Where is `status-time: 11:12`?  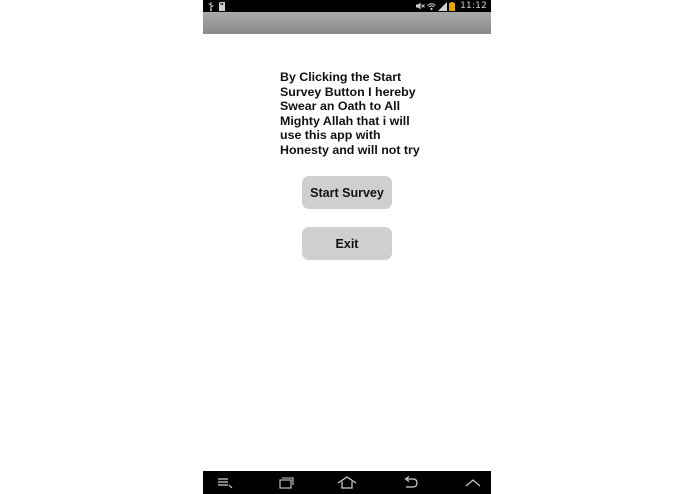
status-time: 11:12 is located at coordinates (473, 6).